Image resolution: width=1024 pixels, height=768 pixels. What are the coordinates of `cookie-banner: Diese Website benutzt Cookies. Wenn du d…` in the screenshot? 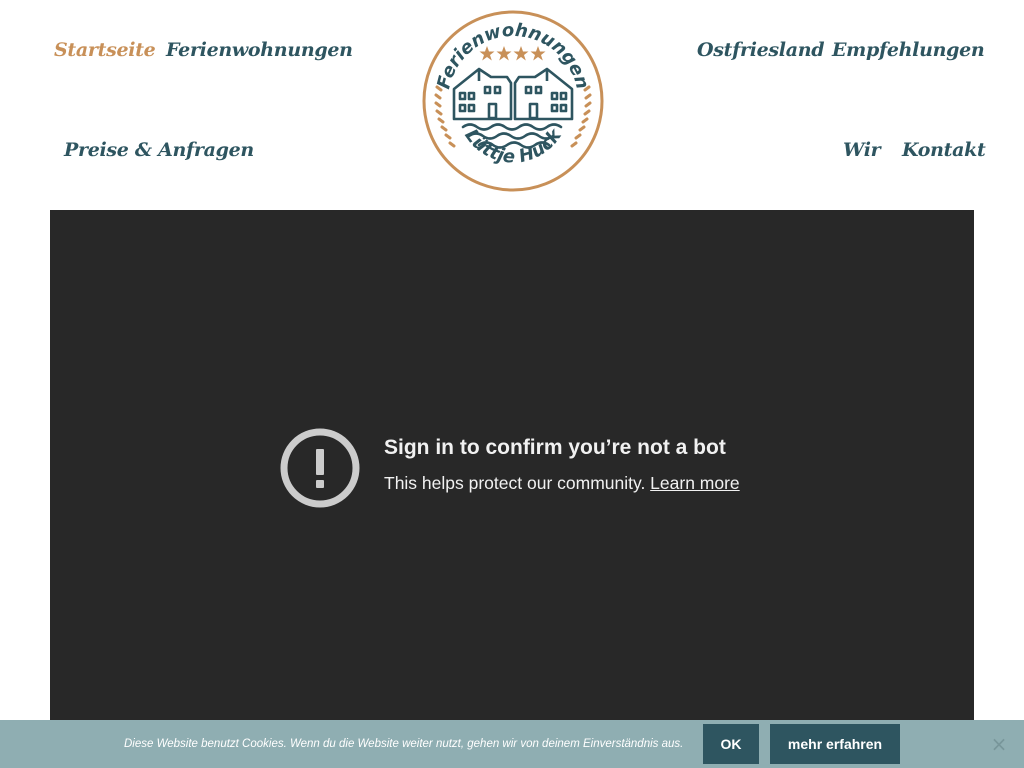 It's located at (512, 744).